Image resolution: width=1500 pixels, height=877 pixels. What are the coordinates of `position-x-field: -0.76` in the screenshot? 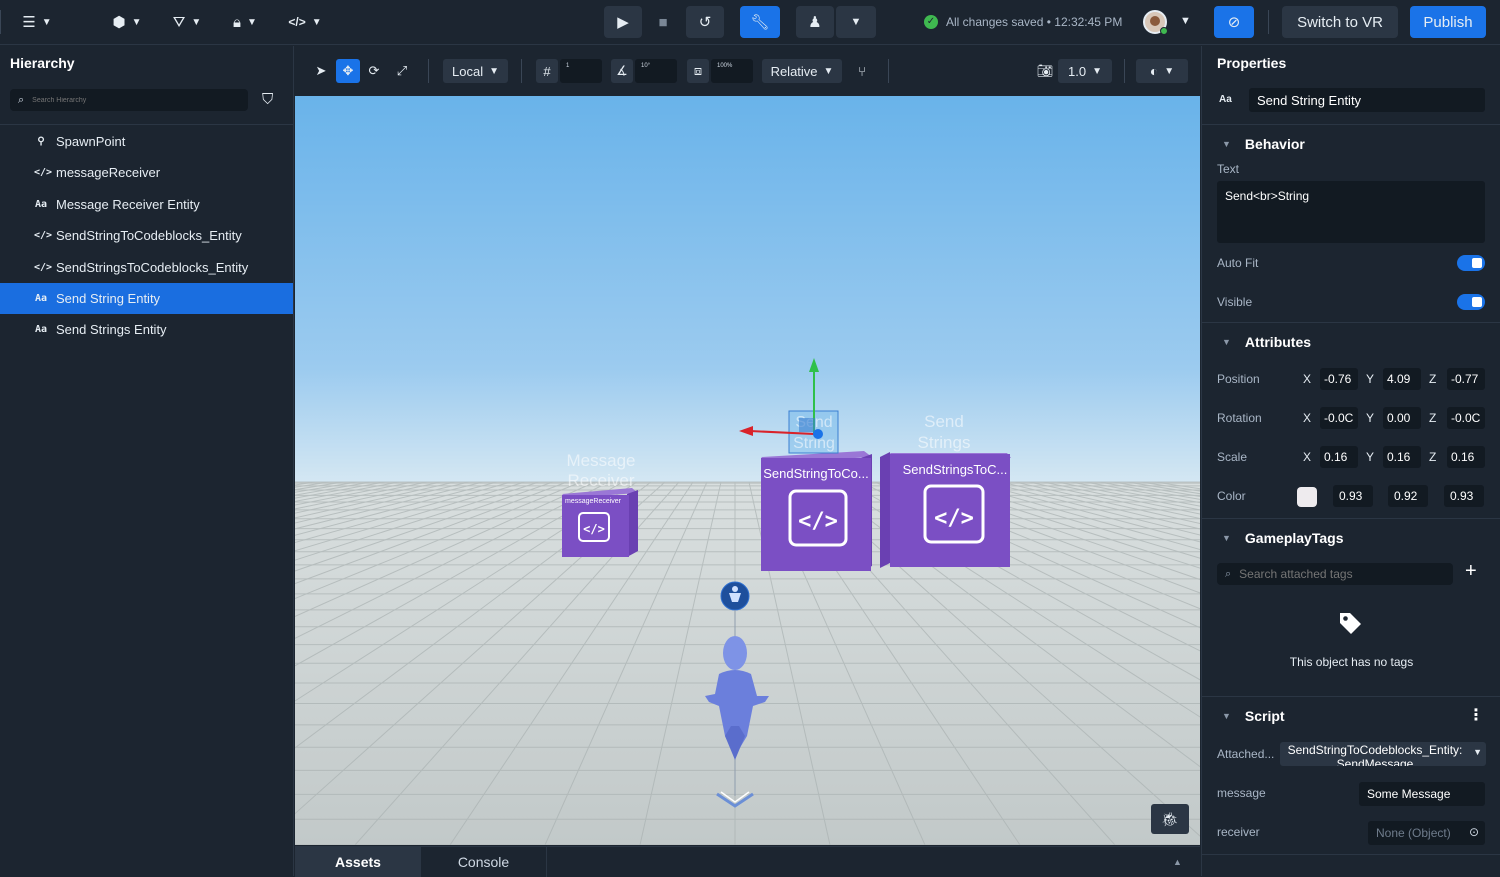 It's located at (1339, 379).